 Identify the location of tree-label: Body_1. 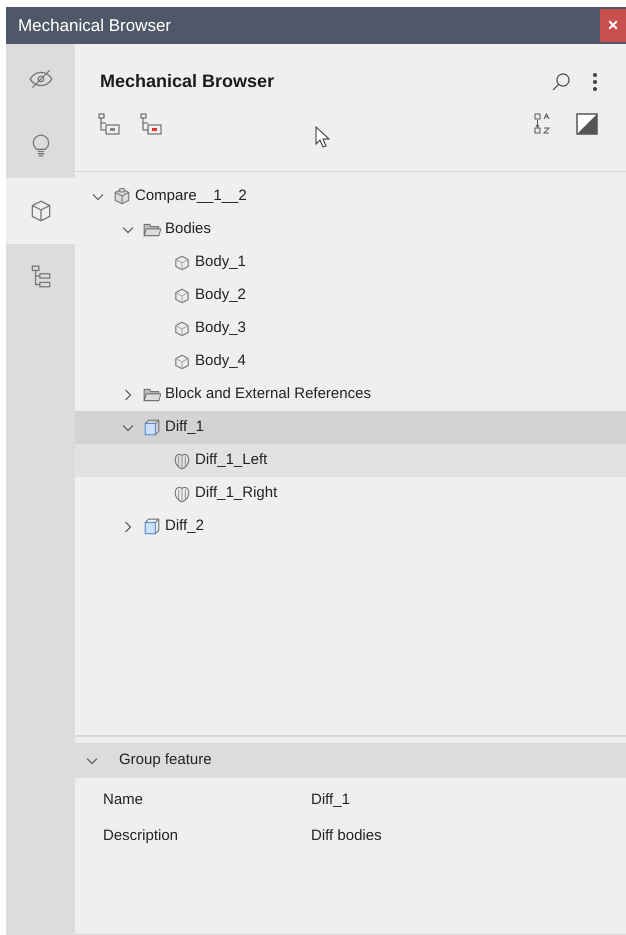
(220, 262).